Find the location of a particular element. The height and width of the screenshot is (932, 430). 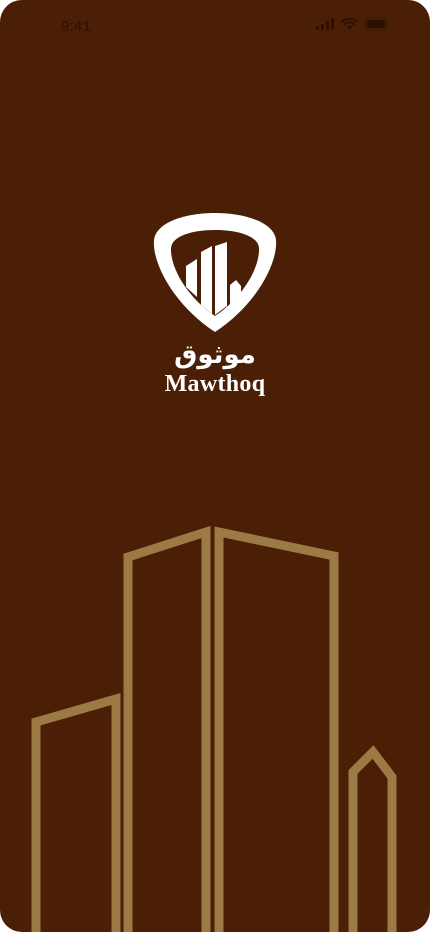

shield-buildings-icon is located at coordinates (215, 272).